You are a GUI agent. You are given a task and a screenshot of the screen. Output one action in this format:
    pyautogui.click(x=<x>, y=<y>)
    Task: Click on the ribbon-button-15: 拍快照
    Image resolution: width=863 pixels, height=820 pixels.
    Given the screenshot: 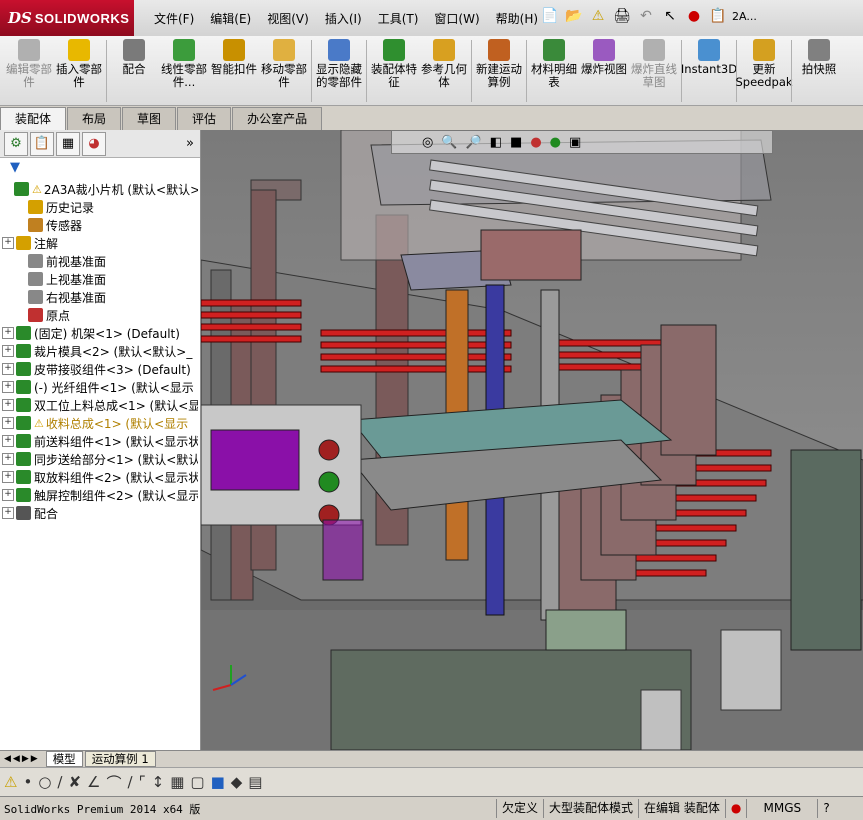 What is the action you would take?
    pyautogui.click(x=819, y=56)
    